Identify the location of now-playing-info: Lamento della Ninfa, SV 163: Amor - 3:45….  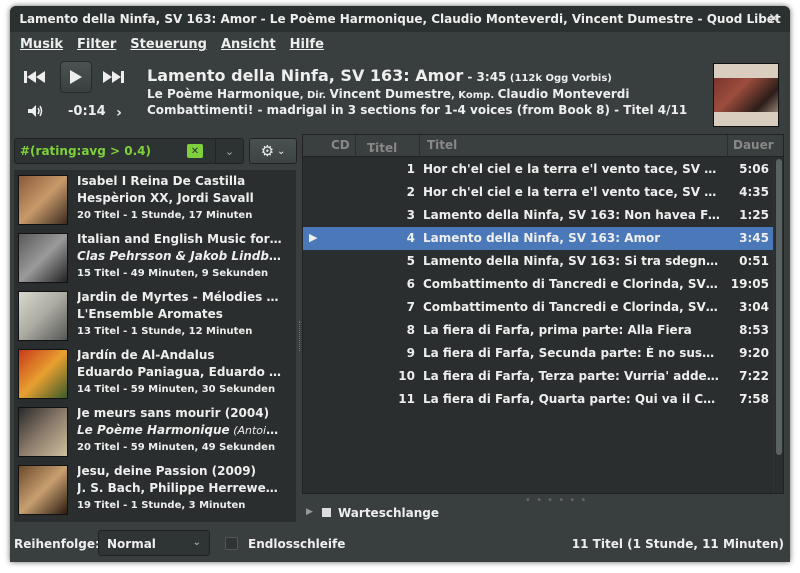
(417, 91).